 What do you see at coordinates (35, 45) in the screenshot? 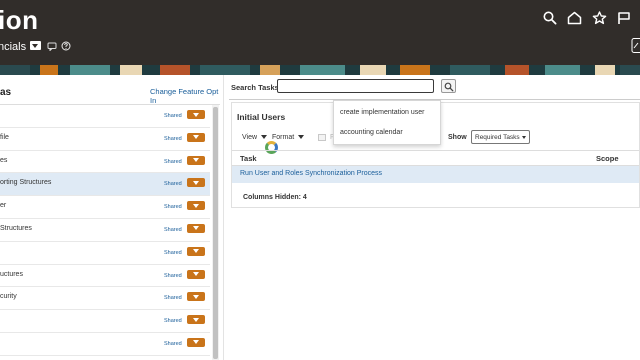
I see `app-menu-caret-icon` at bounding box center [35, 45].